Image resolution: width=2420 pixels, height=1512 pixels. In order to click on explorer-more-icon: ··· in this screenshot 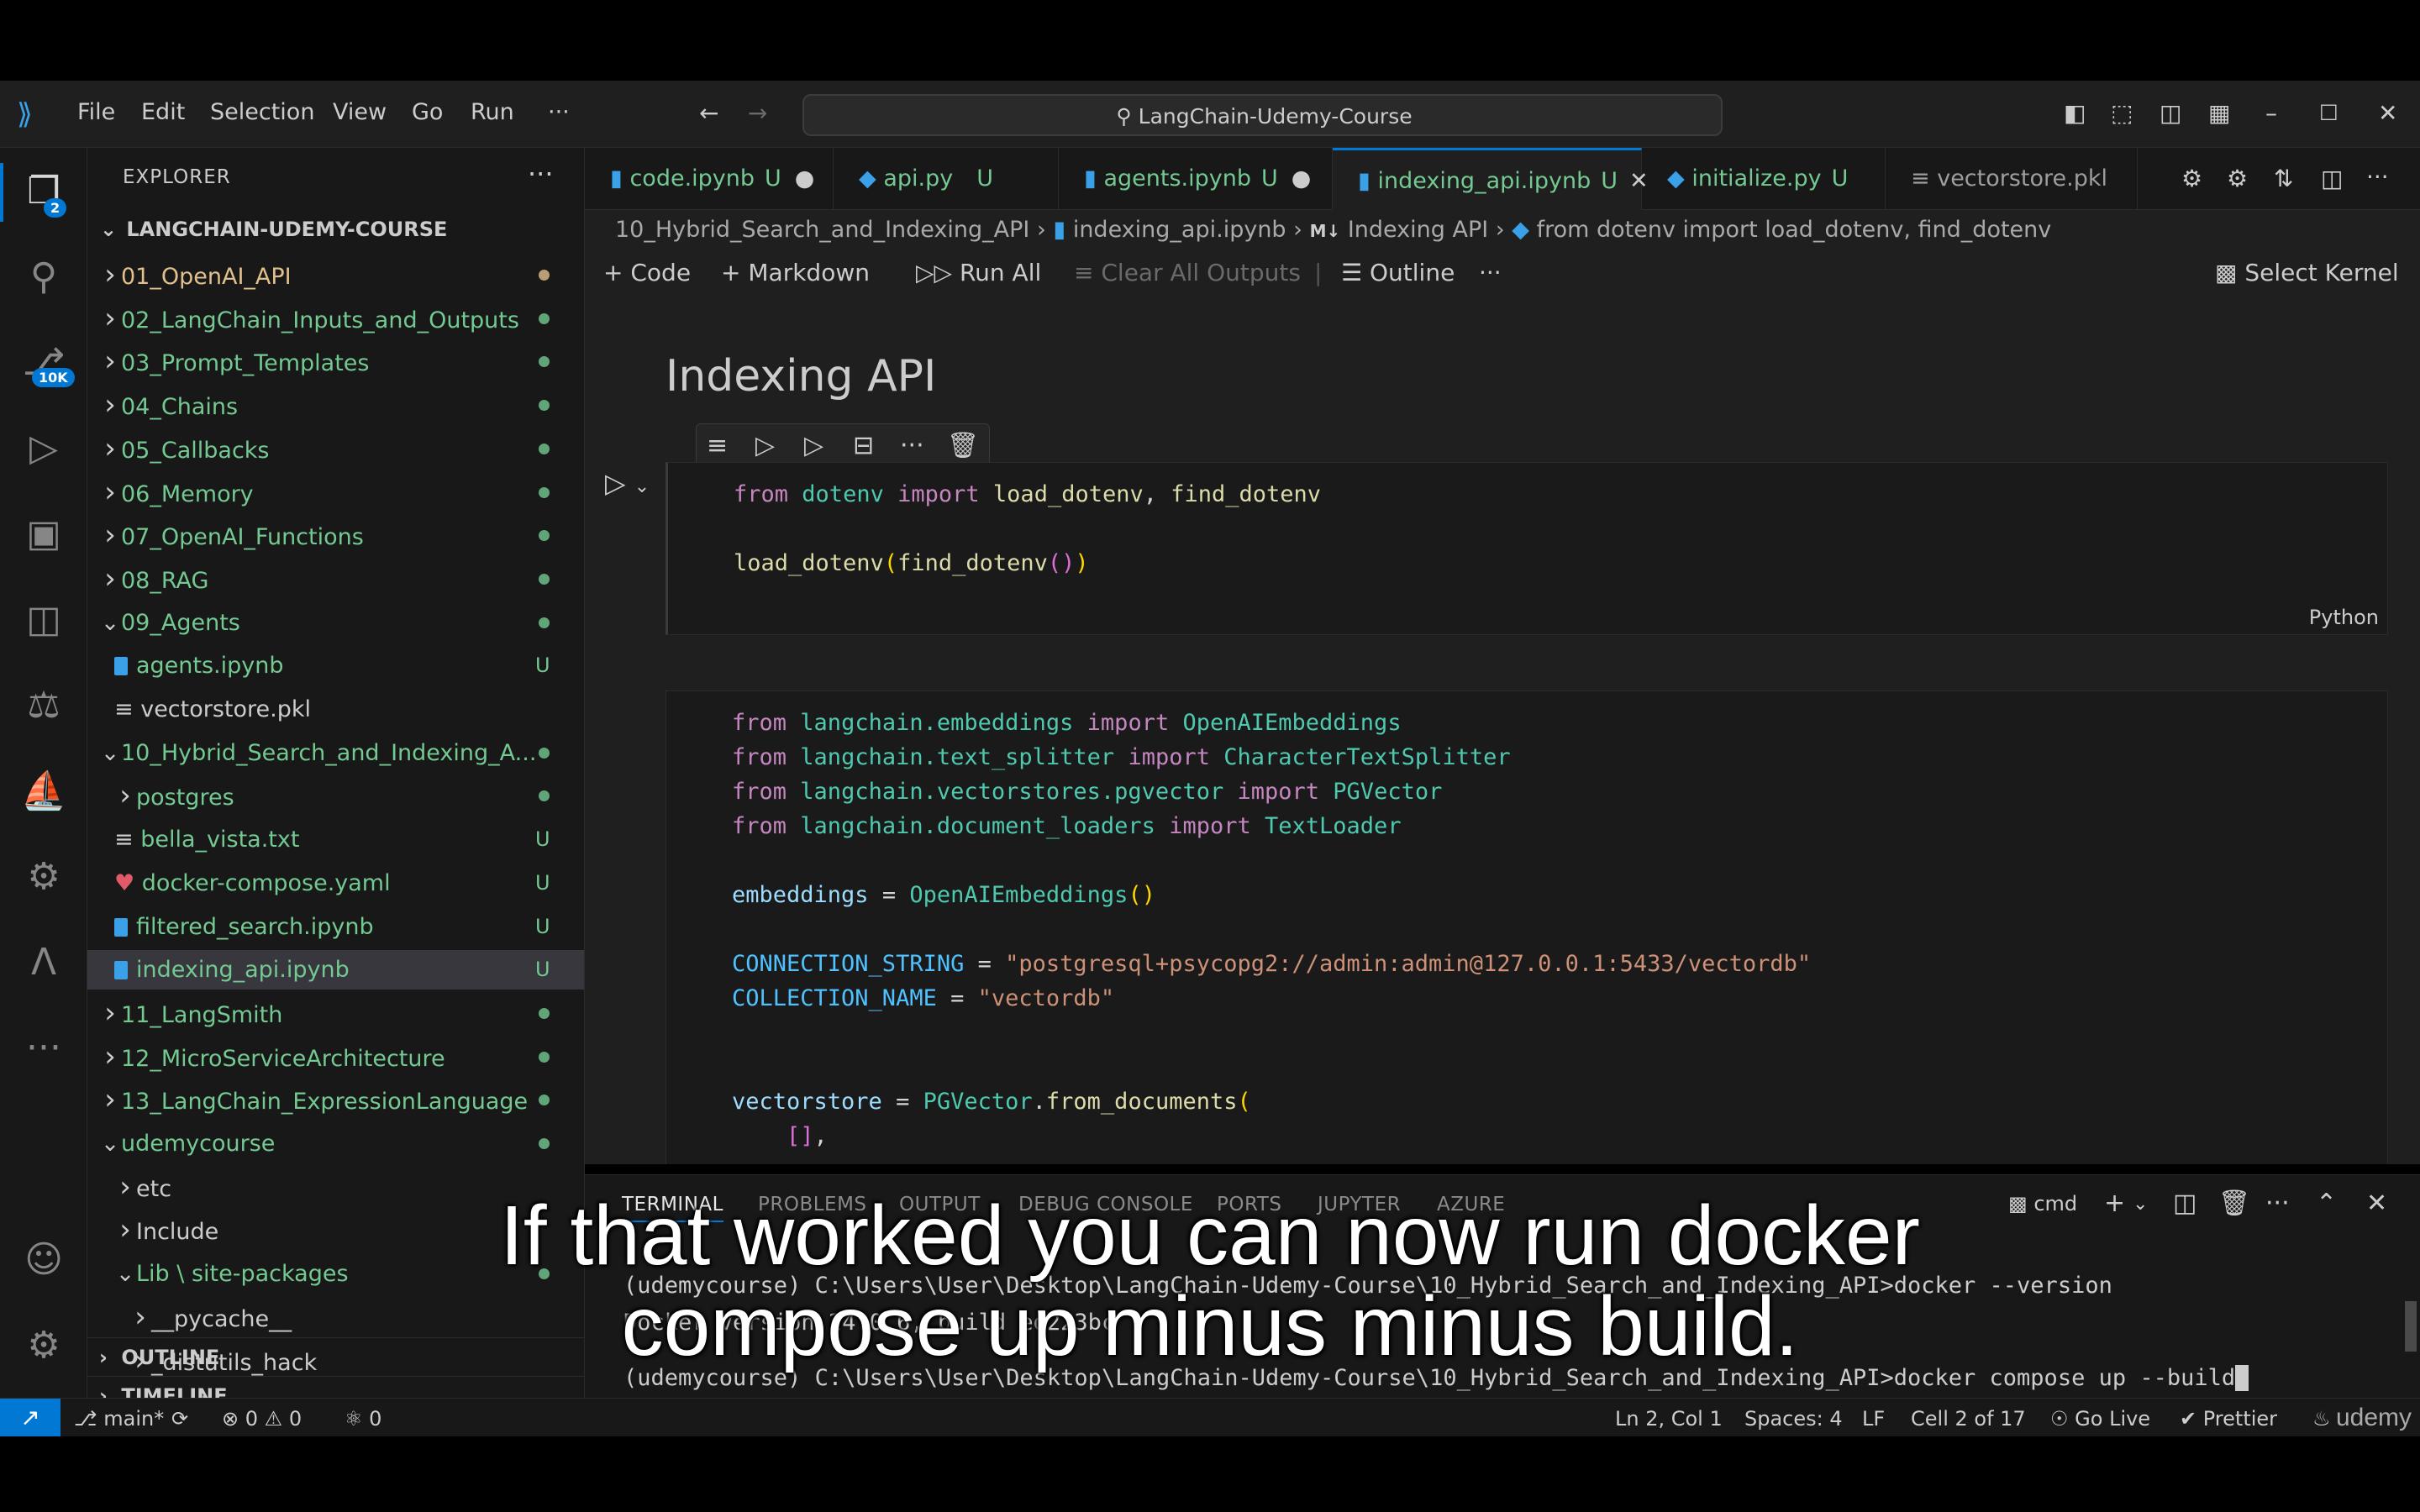, I will do `click(541, 174)`.